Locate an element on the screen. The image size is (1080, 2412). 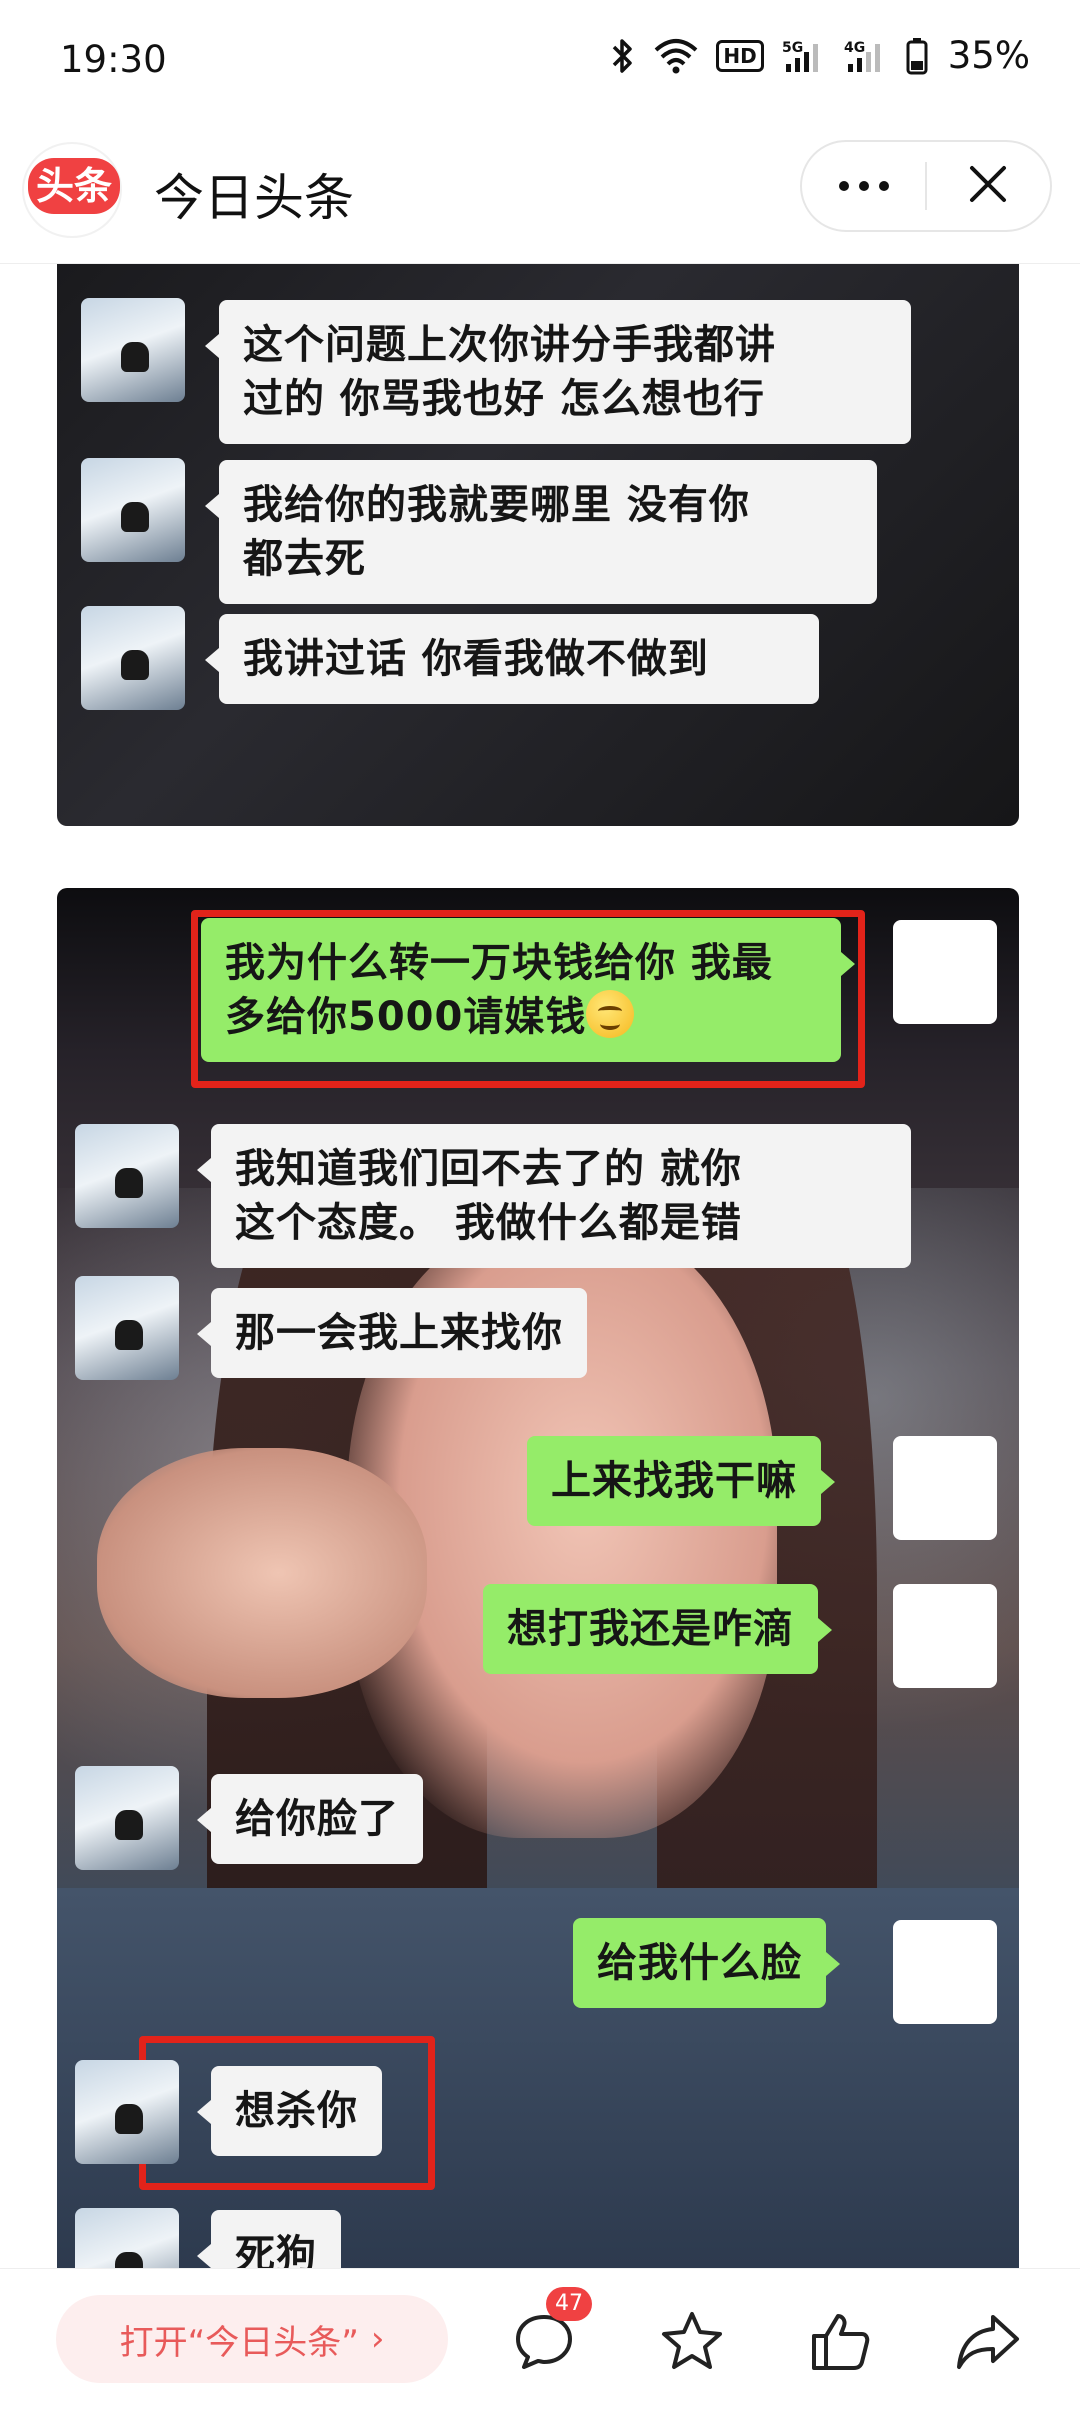
bluetooth-icon is located at coordinates (623, 56).